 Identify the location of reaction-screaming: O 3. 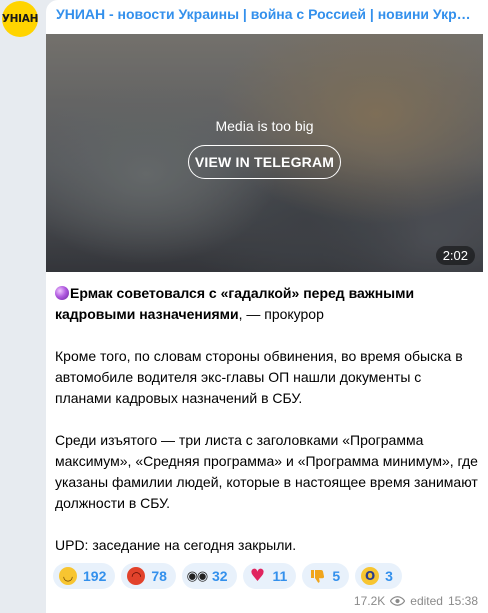
(378, 576).